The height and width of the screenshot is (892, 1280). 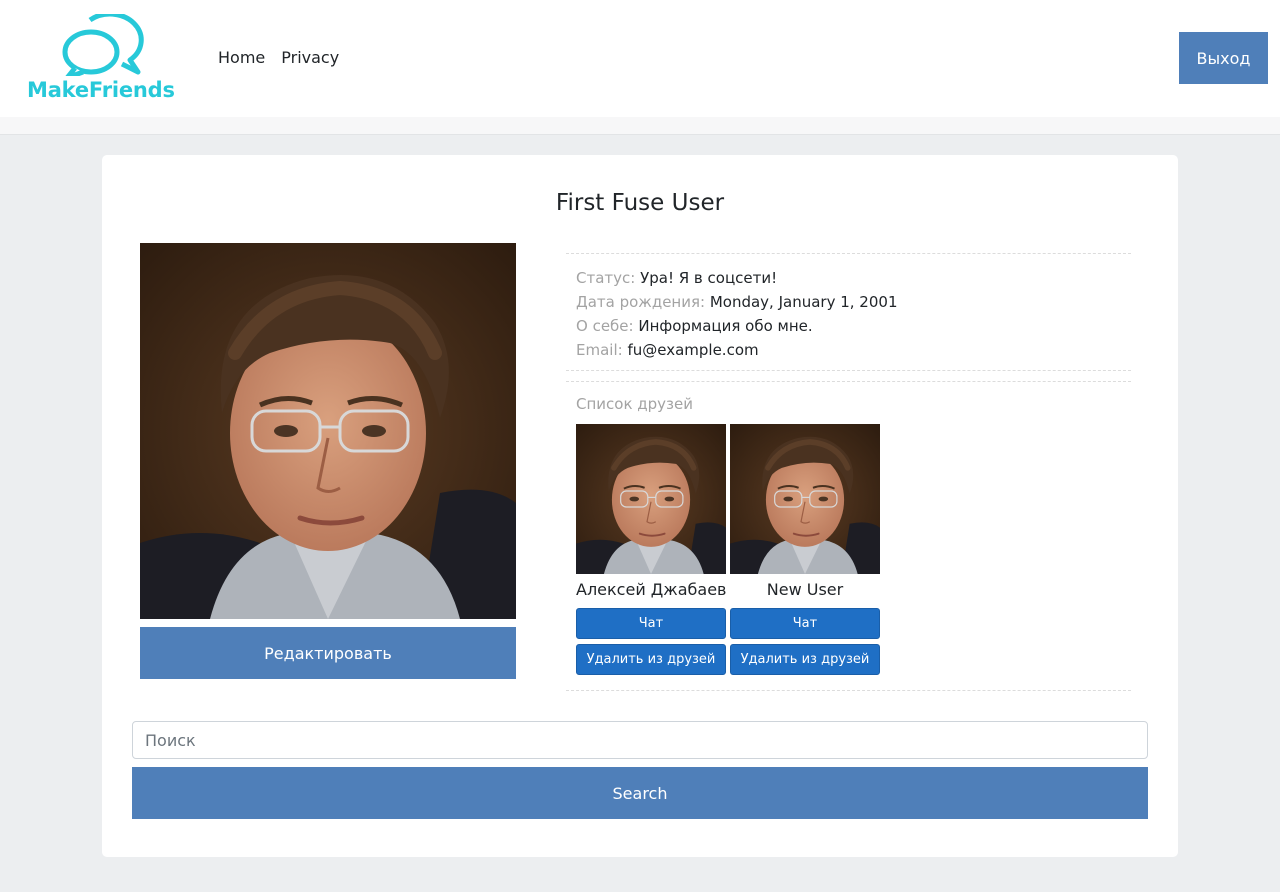 I want to click on main-nav: Home Privacy, so click(x=278, y=57).